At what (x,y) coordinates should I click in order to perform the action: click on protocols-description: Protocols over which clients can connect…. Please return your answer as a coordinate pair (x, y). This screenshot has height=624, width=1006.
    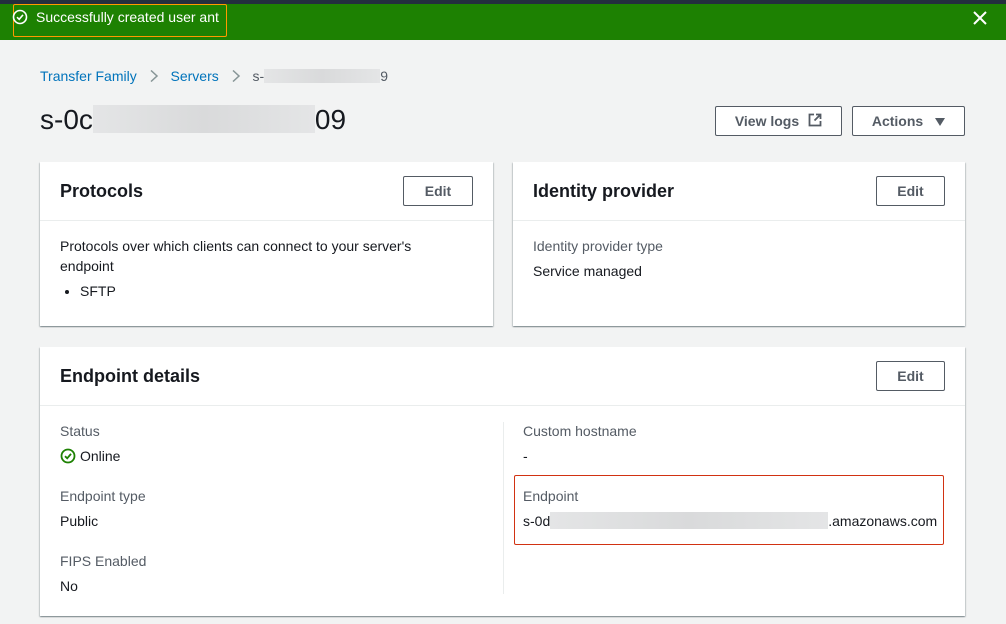
    Looking at the image, I should click on (236, 256).